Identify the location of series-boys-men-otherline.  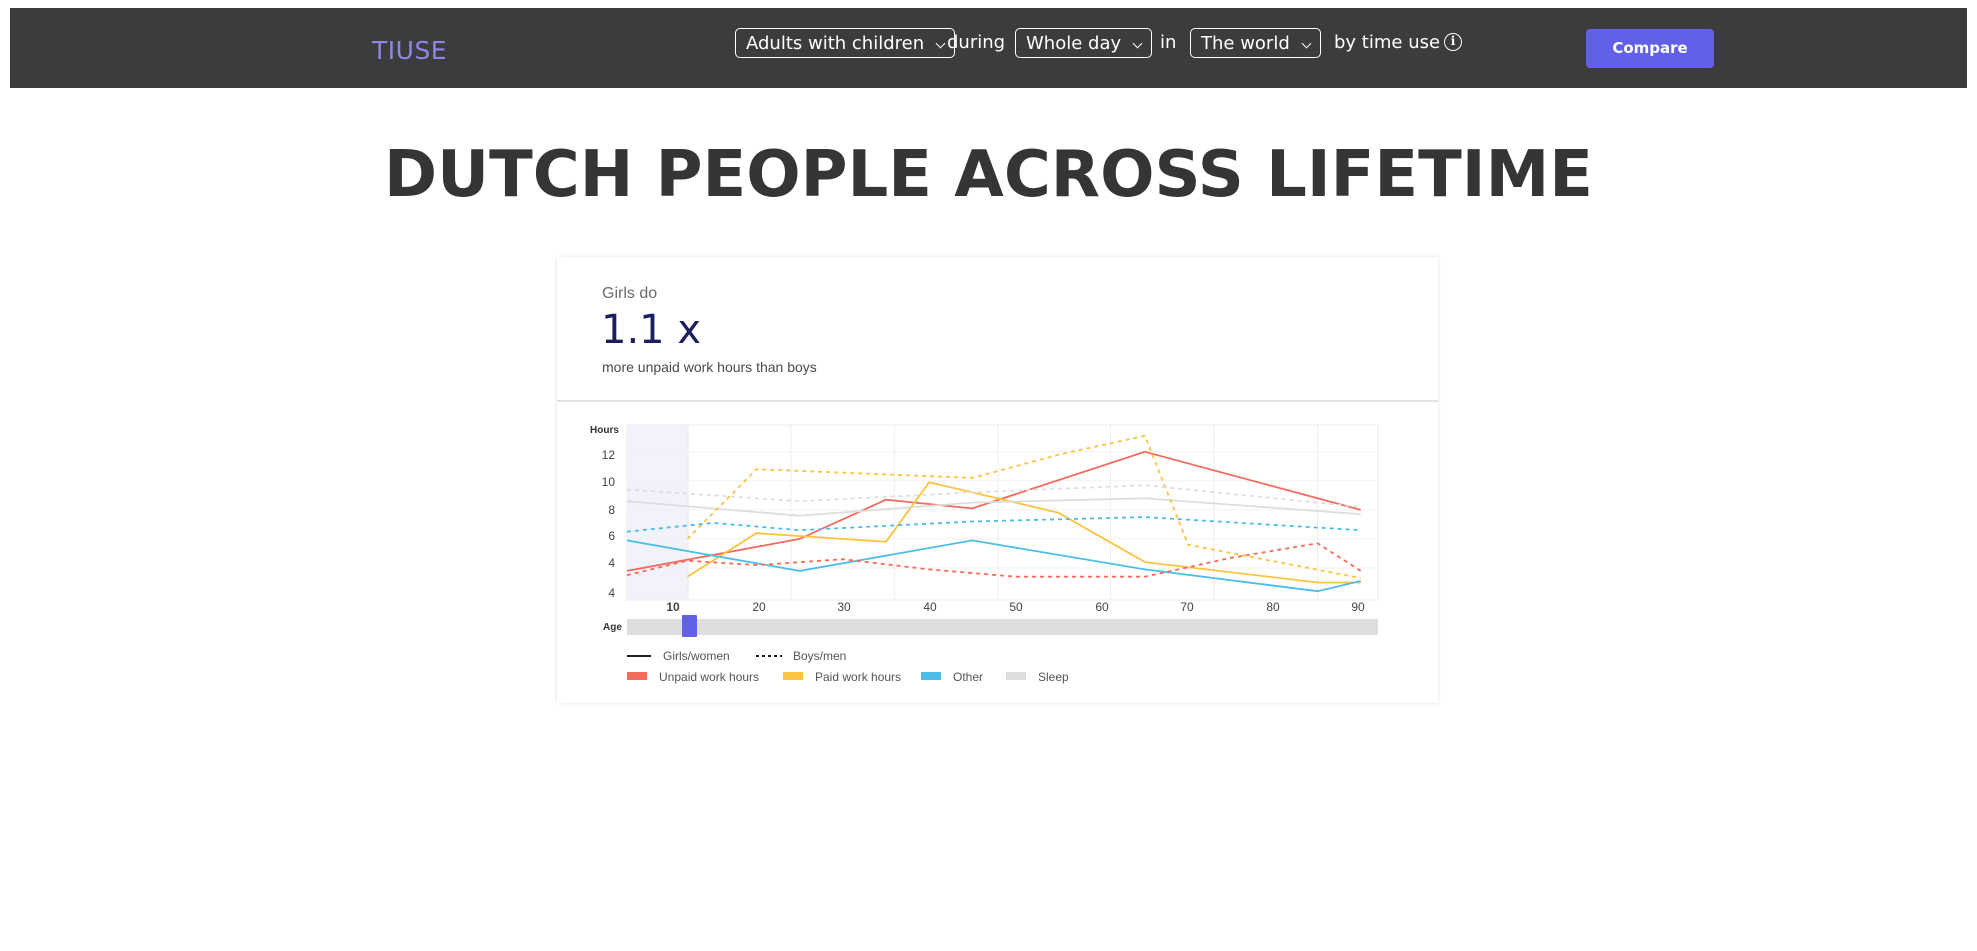
(993, 524).